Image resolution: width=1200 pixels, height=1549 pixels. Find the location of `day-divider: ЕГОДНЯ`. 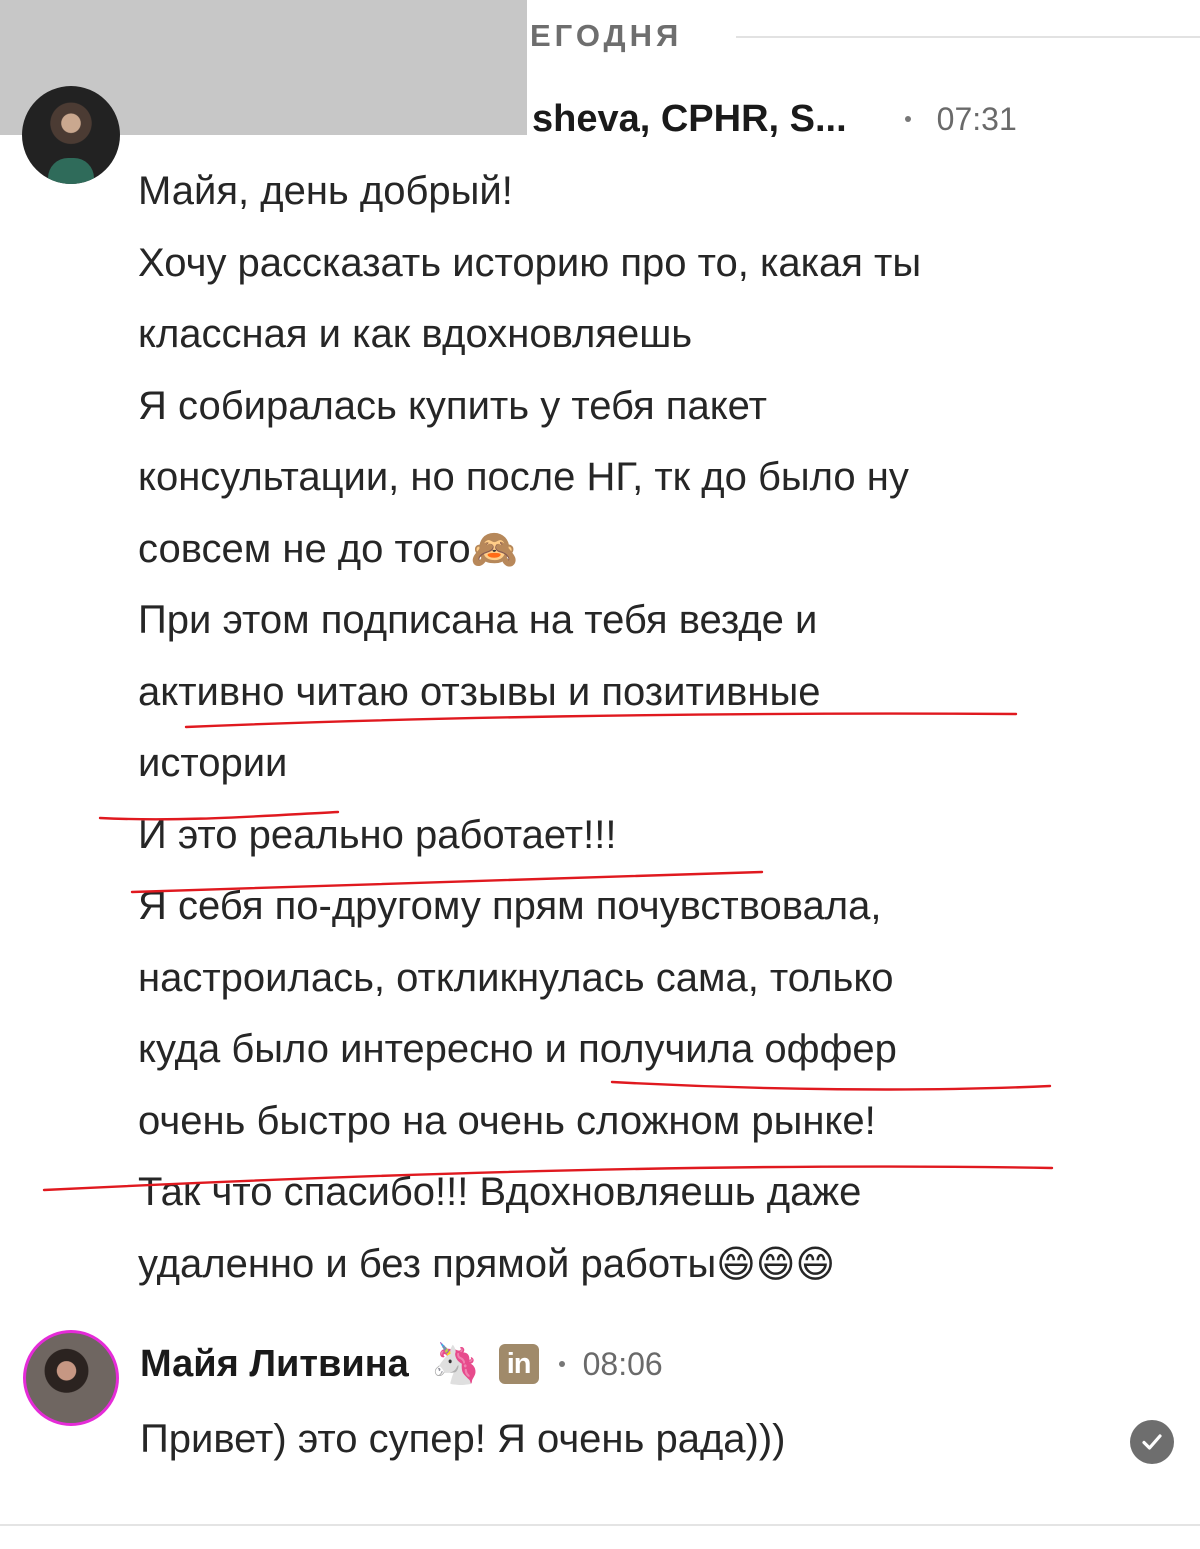

day-divider: ЕГОДНЯ is located at coordinates (864, 37).